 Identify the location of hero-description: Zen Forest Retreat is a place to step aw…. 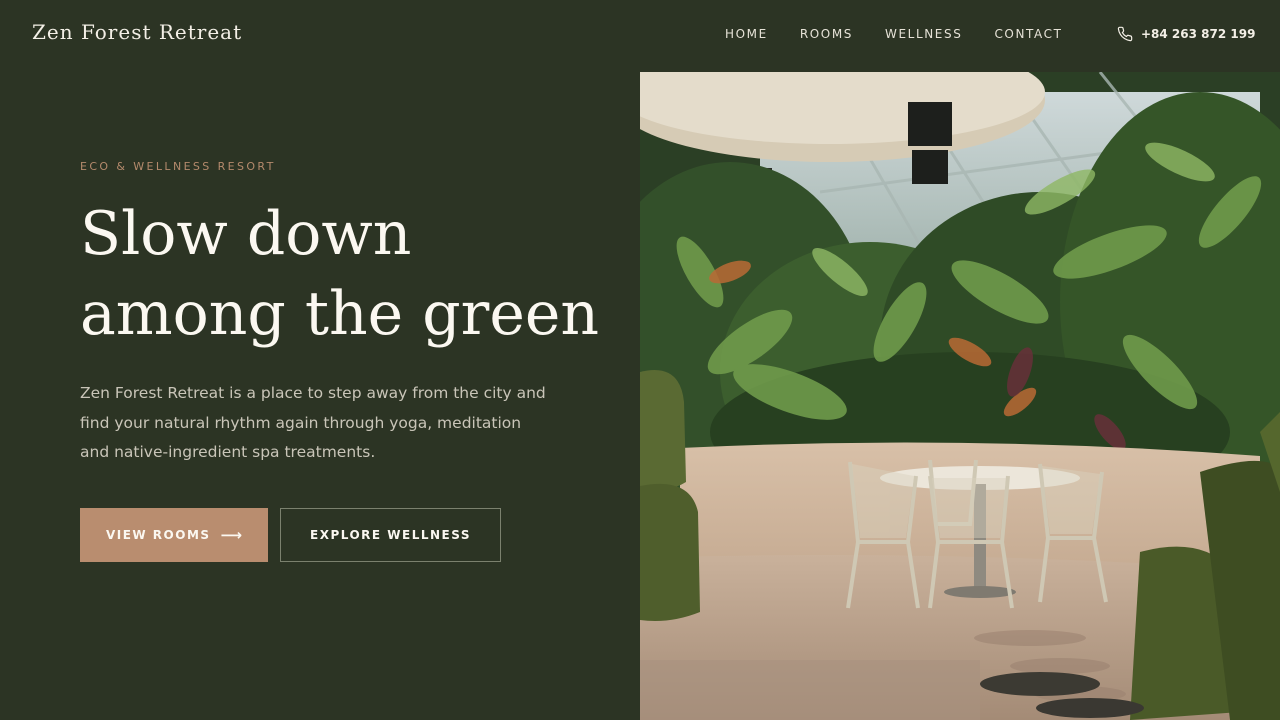
(313, 422).